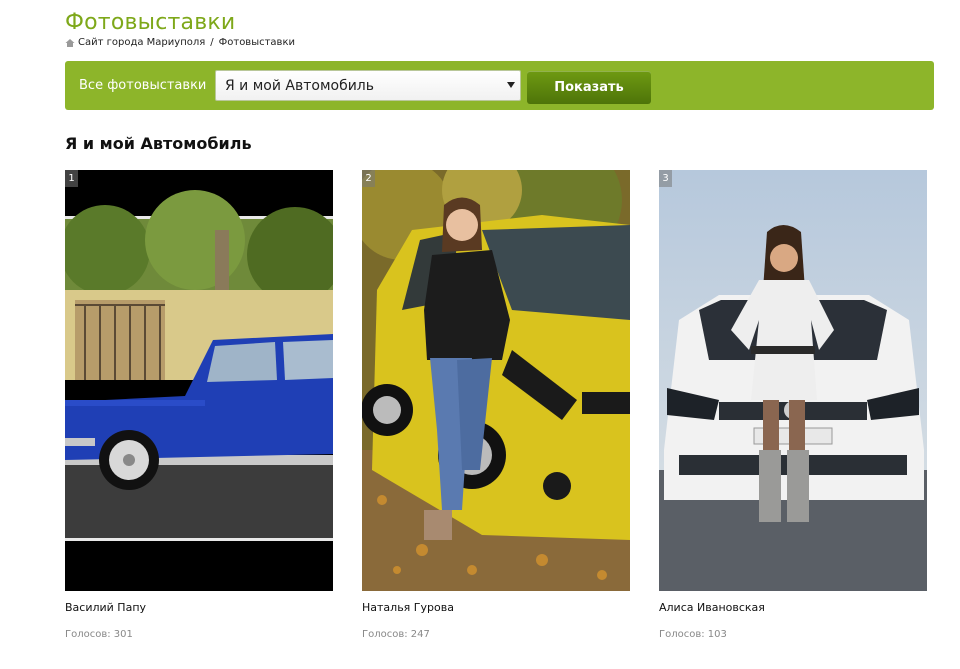  I want to click on breadcrumb-site-link: Сайт города Мариуполя, so click(141, 42).